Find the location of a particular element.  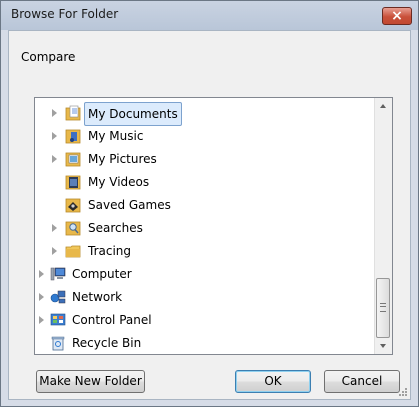

tree-item-label: Recycle Bin is located at coordinates (107, 343).